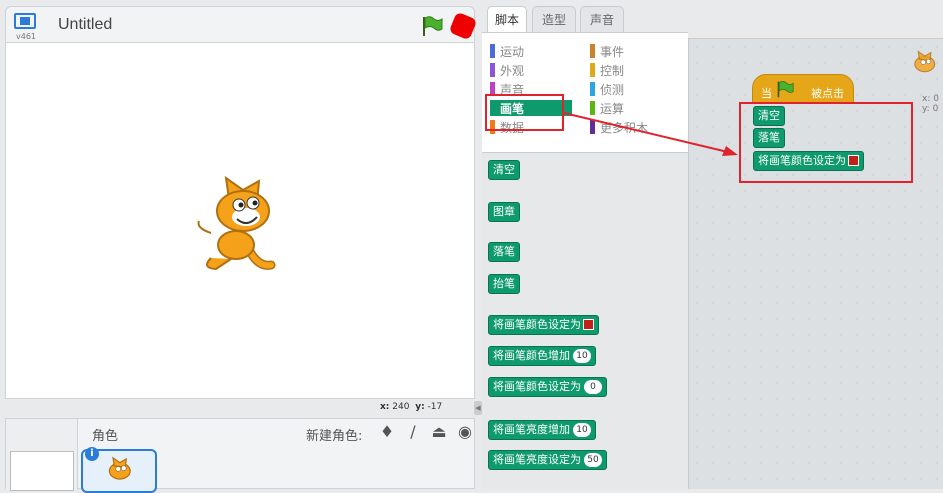 The image size is (943, 493). Describe the element at coordinates (411, 407) in the screenshot. I see `stage-coordinates: x: 240 y: -17` at that location.